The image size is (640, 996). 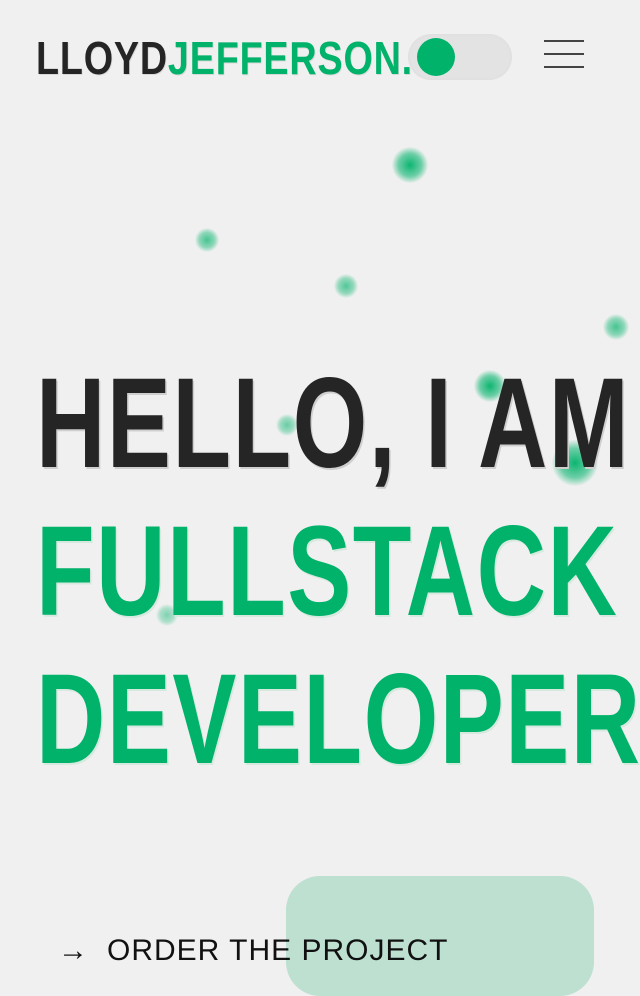 What do you see at coordinates (333, 423) in the screenshot?
I see `hero-line-greeting: HELLO, I AM` at bounding box center [333, 423].